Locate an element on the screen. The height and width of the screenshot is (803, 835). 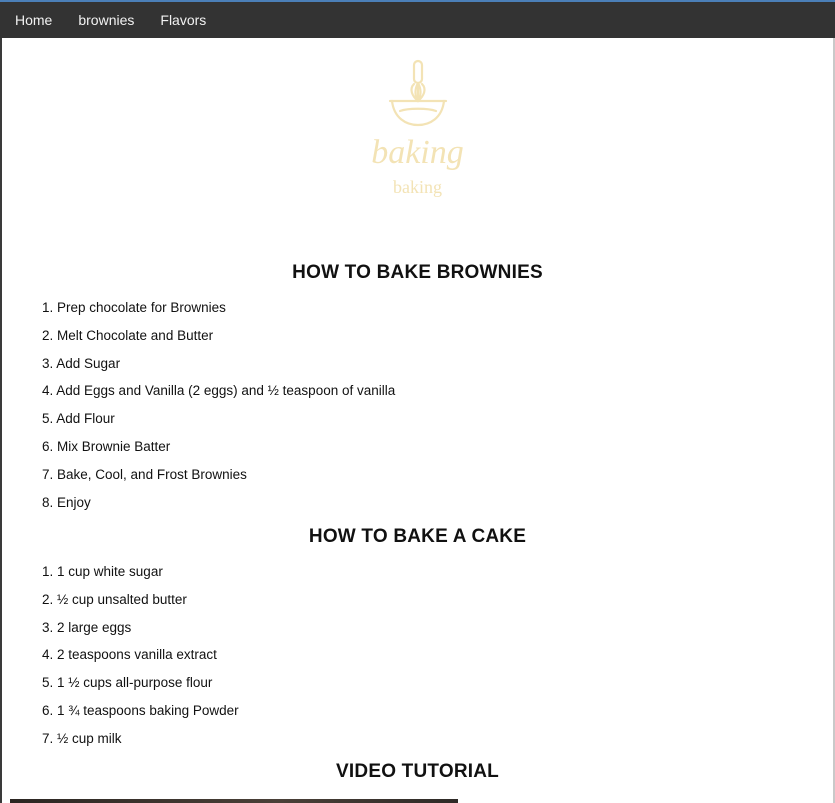
video-player is located at coordinates (234, 801).